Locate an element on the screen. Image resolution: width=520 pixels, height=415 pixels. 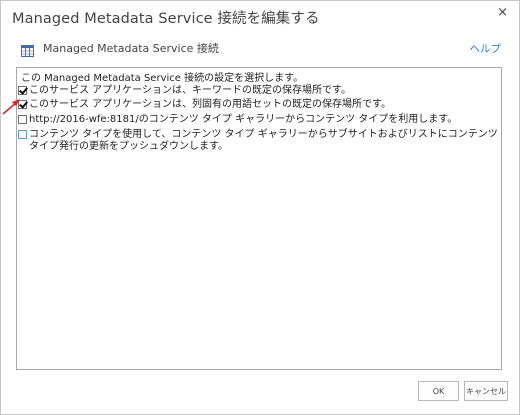
option-label: このサービス アプリケーションは、キーワードの既定の保存場所です。 is located at coordinates (190, 90).